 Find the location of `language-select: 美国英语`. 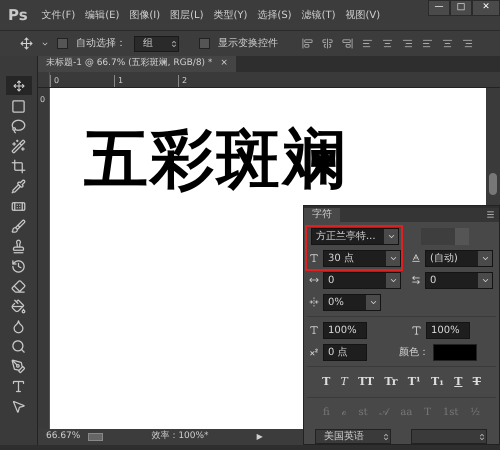

language-select: 美国英语 is located at coordinates (353, 436).